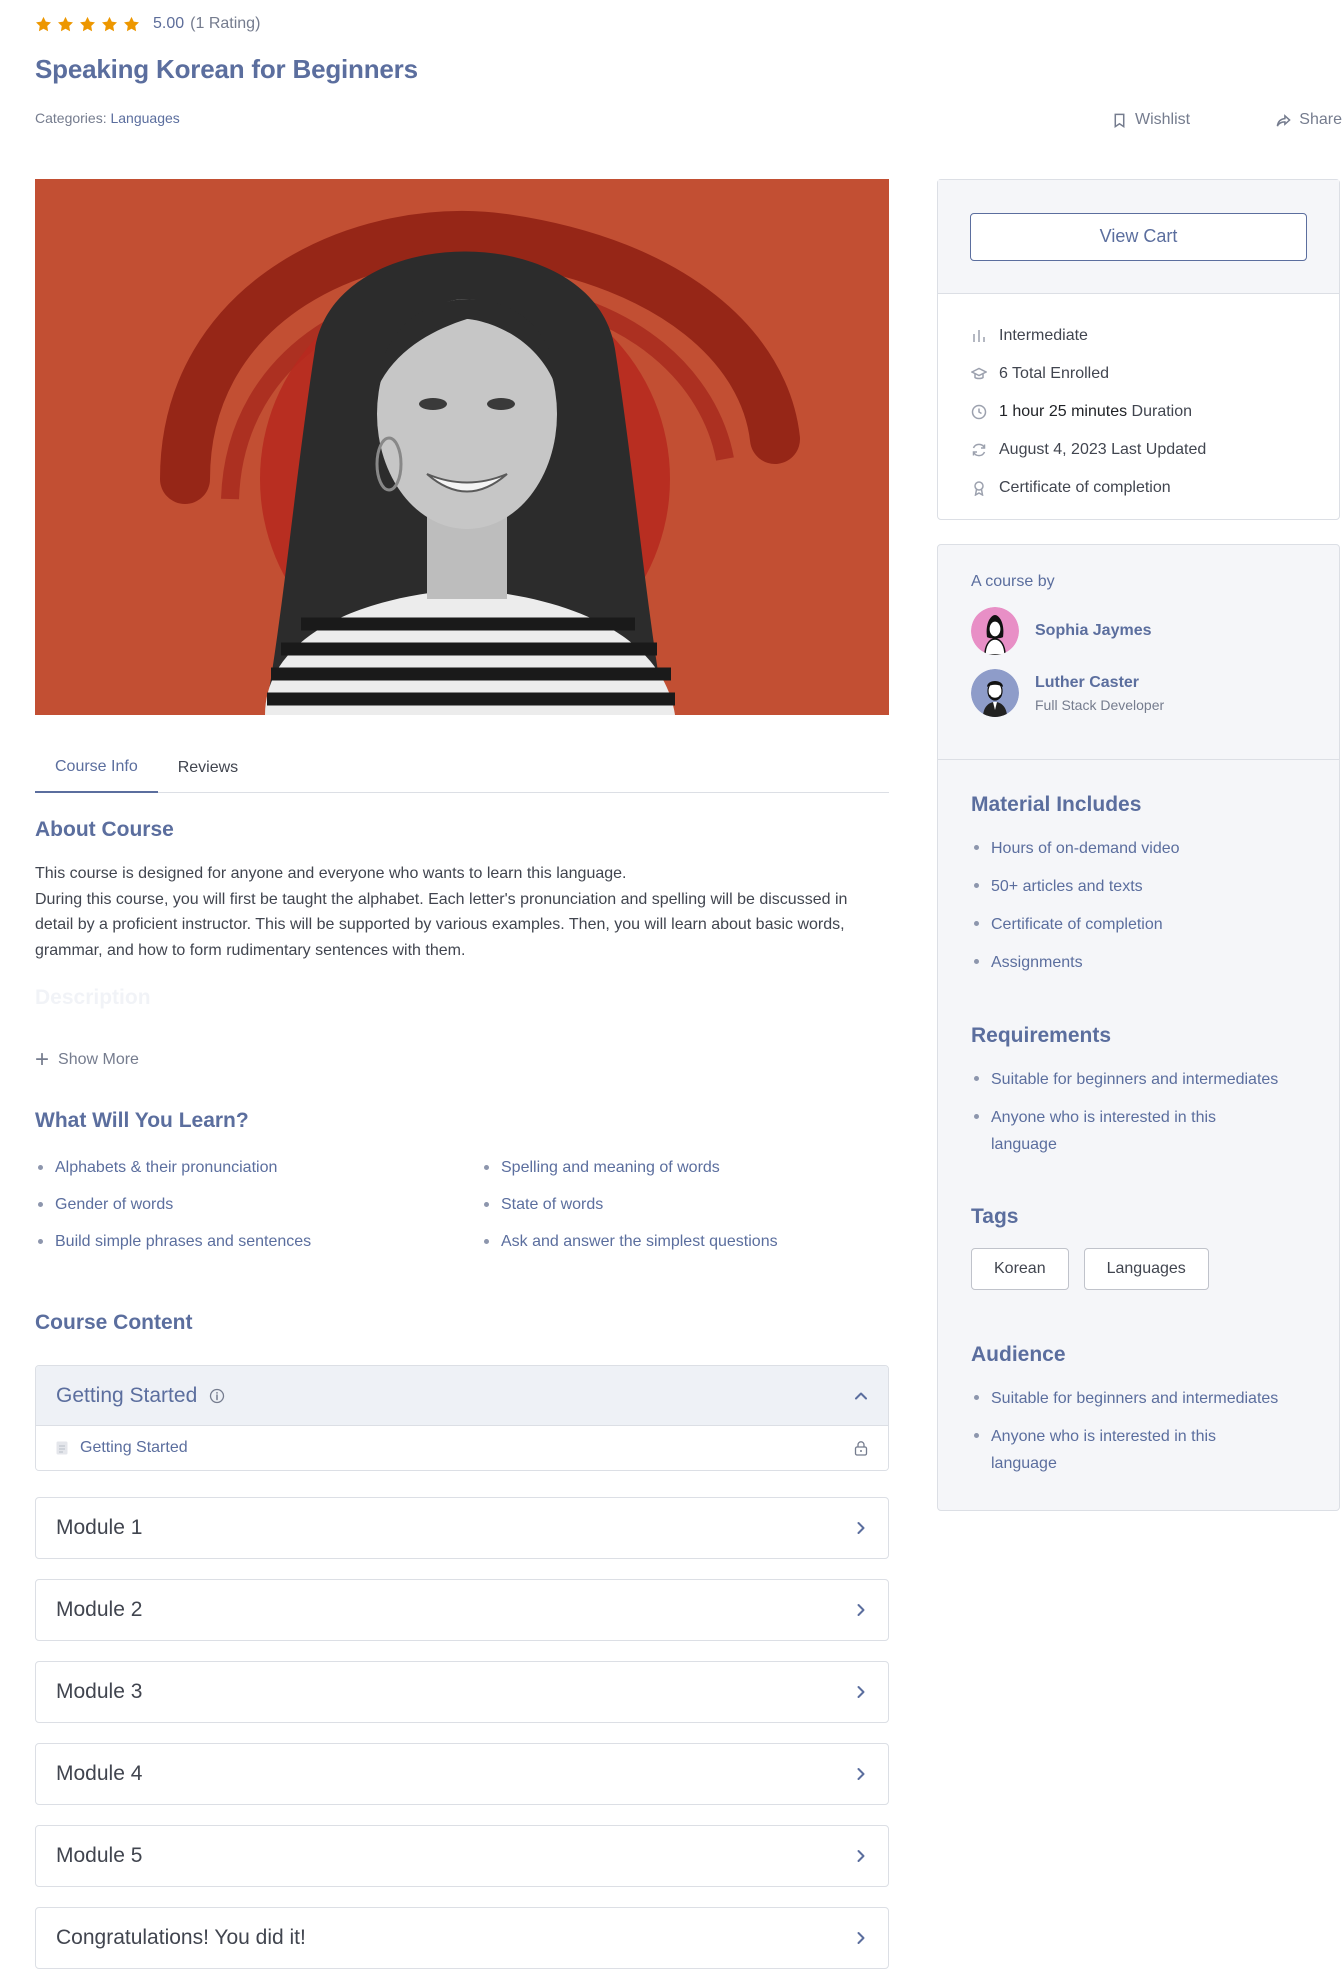  I want to click on divider, so click(1138, 759).